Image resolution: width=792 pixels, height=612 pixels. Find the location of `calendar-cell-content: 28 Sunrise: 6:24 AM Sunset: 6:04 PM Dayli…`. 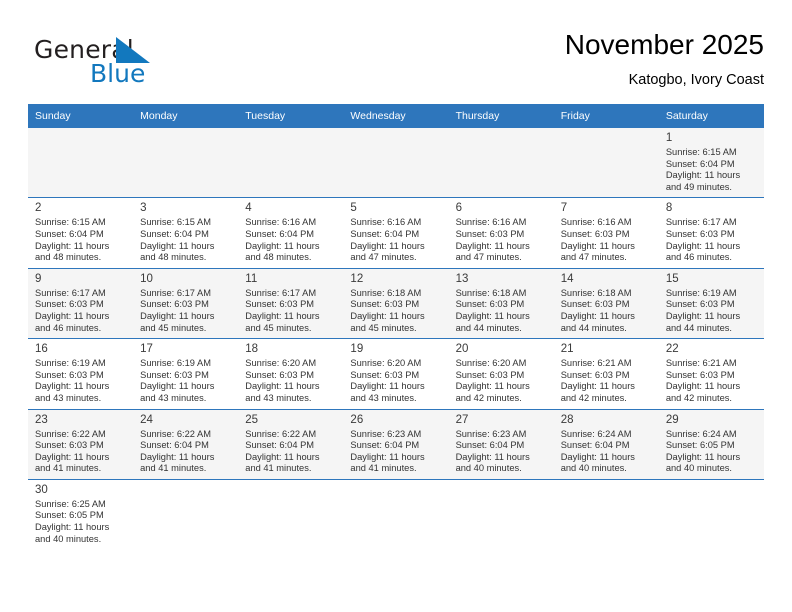

calendar-cell-content: 28 Sunrise: 6:24 AM Sunset: 6:04 PM Dayli… is located at coordinates (606, 444).